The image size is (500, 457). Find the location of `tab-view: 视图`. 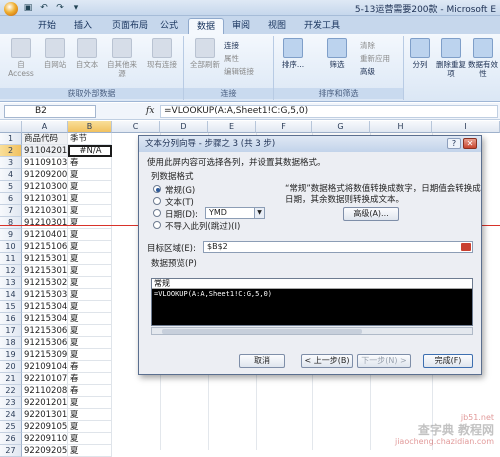

tab-view: 视图 is located at coordinates (277, 26).